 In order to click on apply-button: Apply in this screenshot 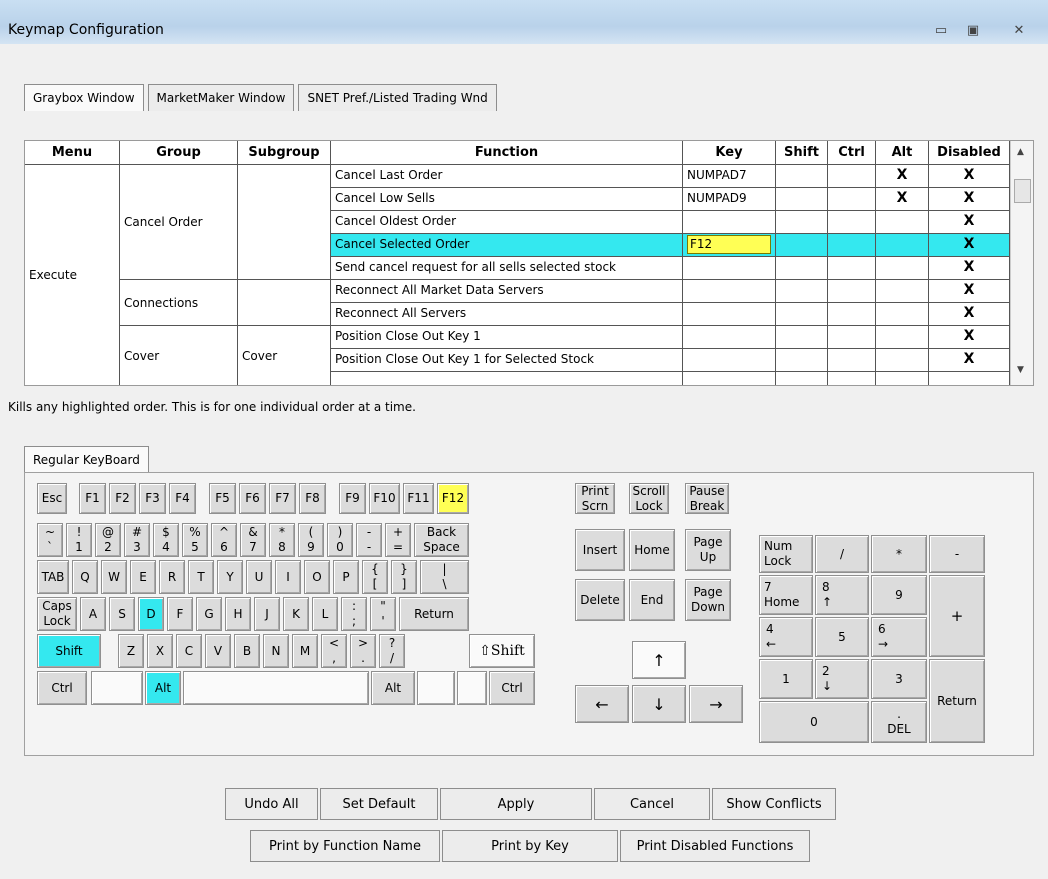, I will do `click(516, 804)`.